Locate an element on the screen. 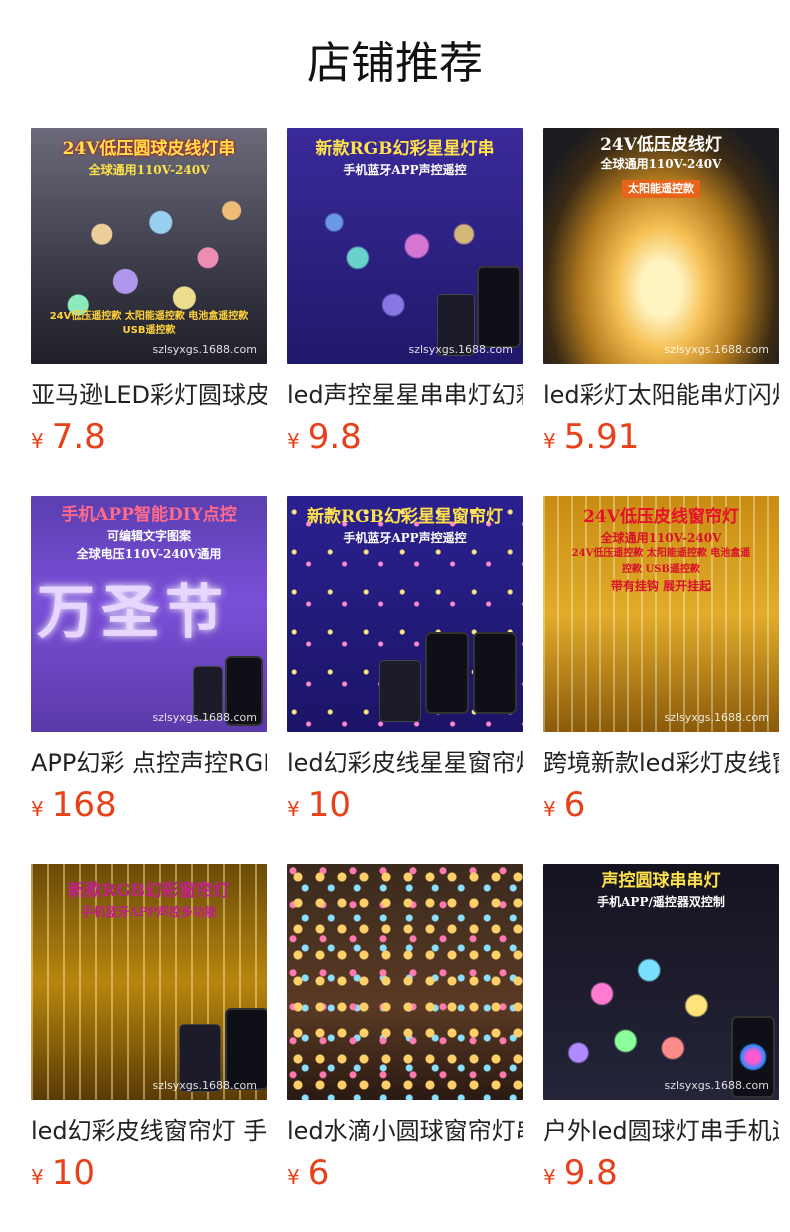 The height and width of the screenshot is (1232, 790). image-subcaption-3: 带有挂钩 展开挂起 is located at coordinates (661, 586).